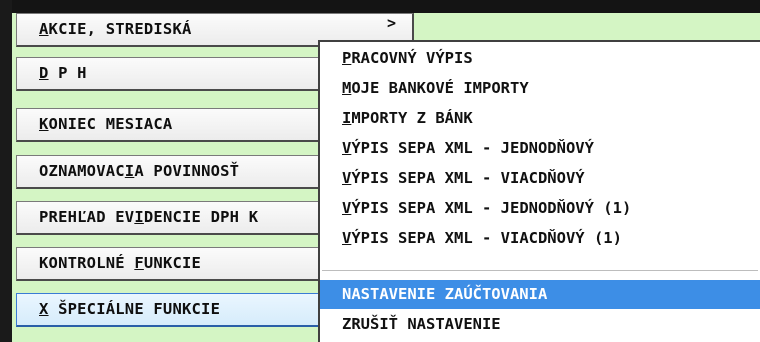 The height and width of the screenshot is (342, 760). I want to click on menu-label: ŠPECIÁLNE FUNKCIE, so click(134, 309).